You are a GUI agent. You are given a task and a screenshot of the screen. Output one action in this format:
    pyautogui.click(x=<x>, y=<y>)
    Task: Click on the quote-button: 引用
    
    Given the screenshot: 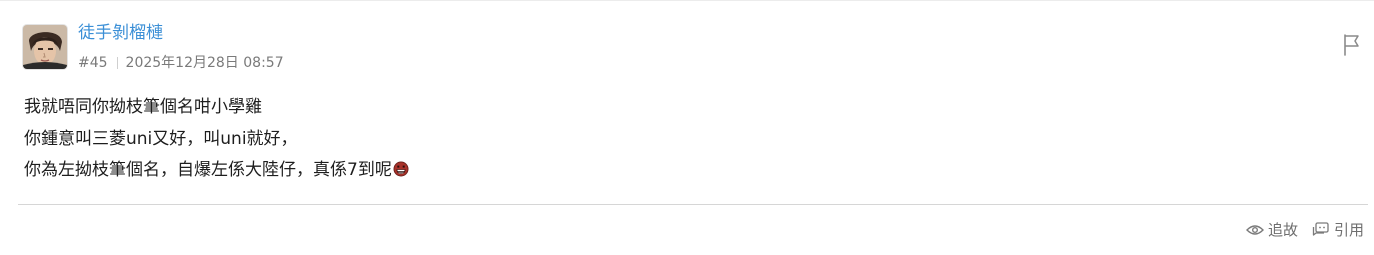 What is the action you would take?
    pyautogui.click(x=1338, y=229)
    